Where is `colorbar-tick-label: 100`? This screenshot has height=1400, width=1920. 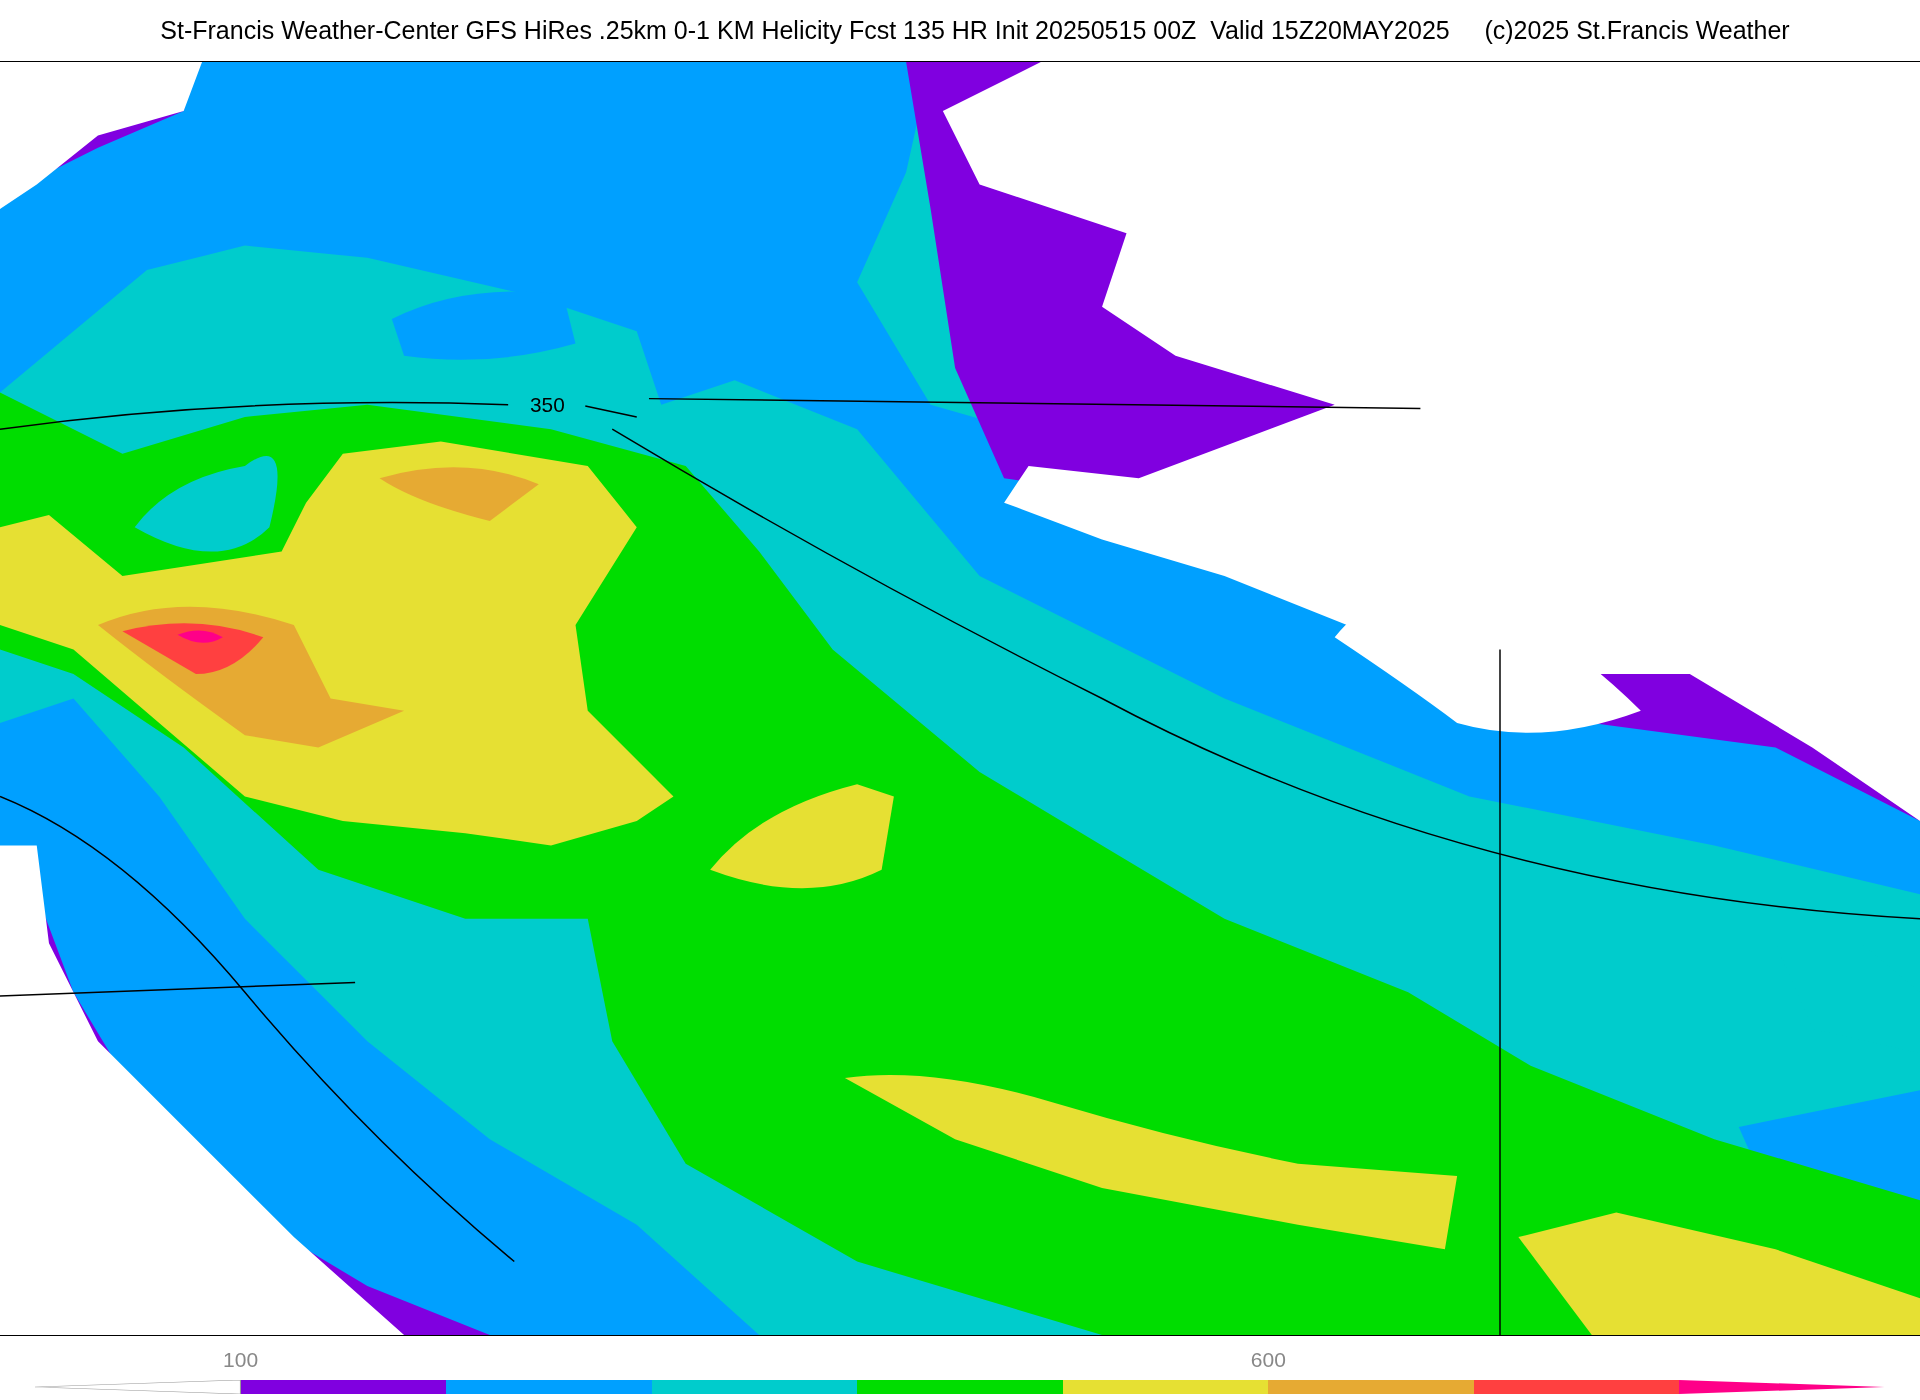 colorbar-tick-label: 100 is located at coordinates (241, 1360).